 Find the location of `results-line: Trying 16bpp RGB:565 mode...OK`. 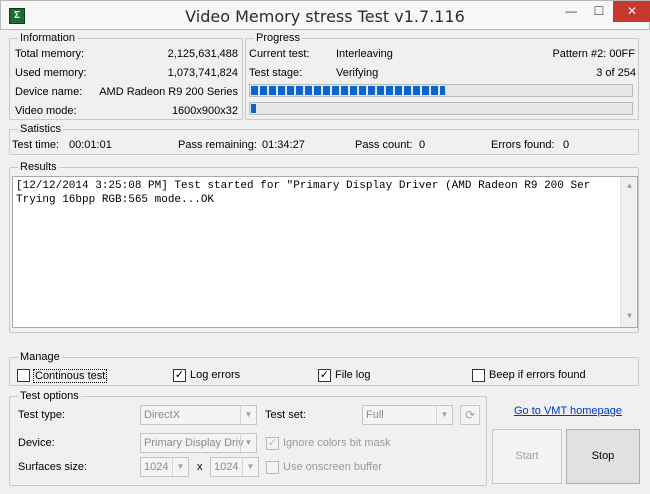

results-line: Trying 16bpp RGB:565 mode...OK is located at coordinates (115, 200).